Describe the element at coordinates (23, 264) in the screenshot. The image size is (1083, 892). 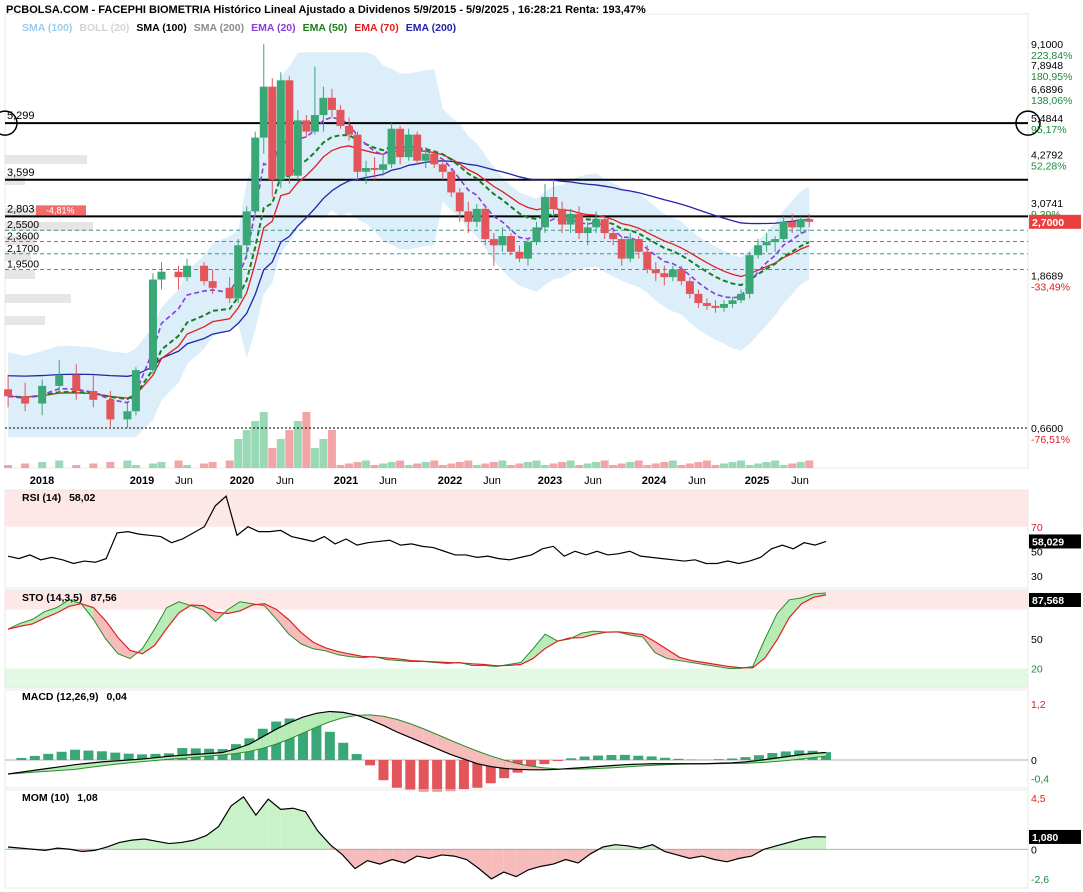
I see `support-label: 1,9500` at that location.